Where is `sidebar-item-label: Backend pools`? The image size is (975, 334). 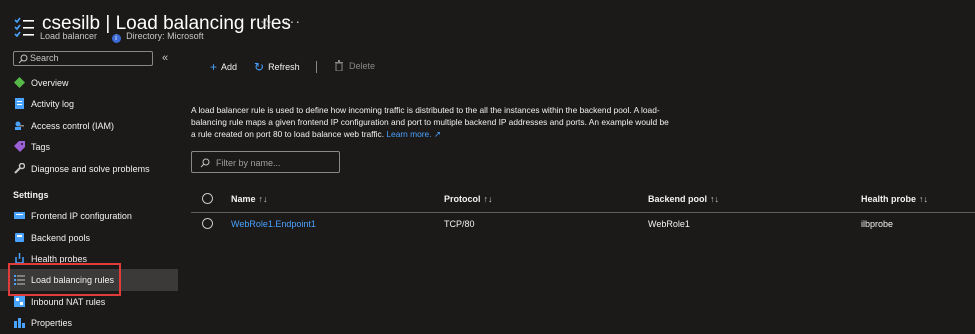 sidebar-item-label: Backend pools is located at coordinates (61, 238).